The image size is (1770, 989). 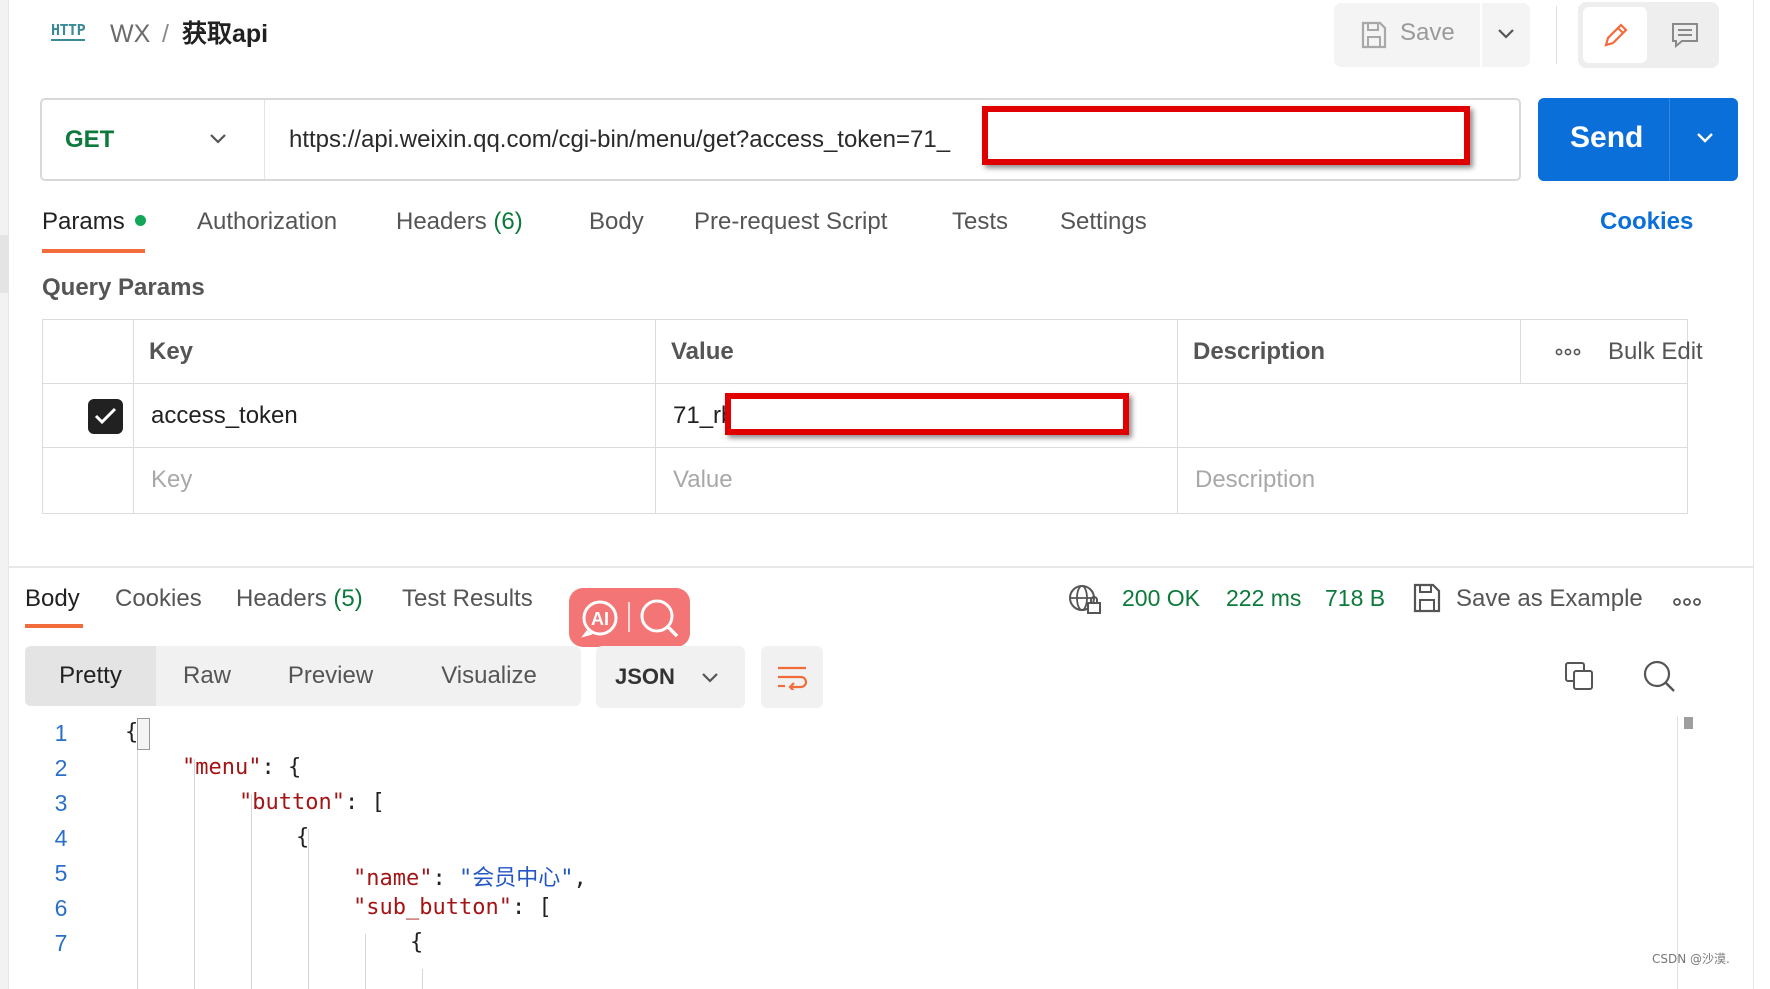 I want to click on column-header-key: Key, so click(x=171, y=351).